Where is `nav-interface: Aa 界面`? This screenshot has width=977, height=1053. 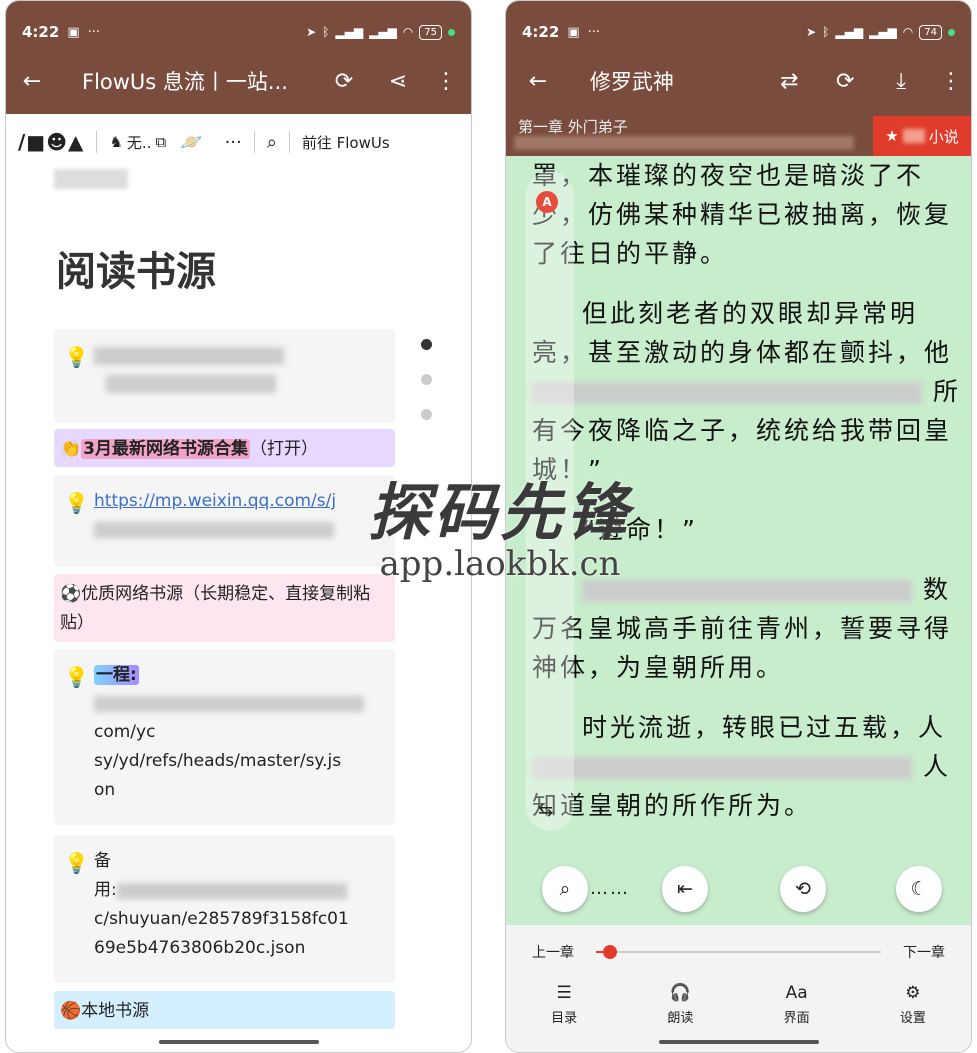
nav-interface: Aa 界面 is located at coordinates (797, 1005).